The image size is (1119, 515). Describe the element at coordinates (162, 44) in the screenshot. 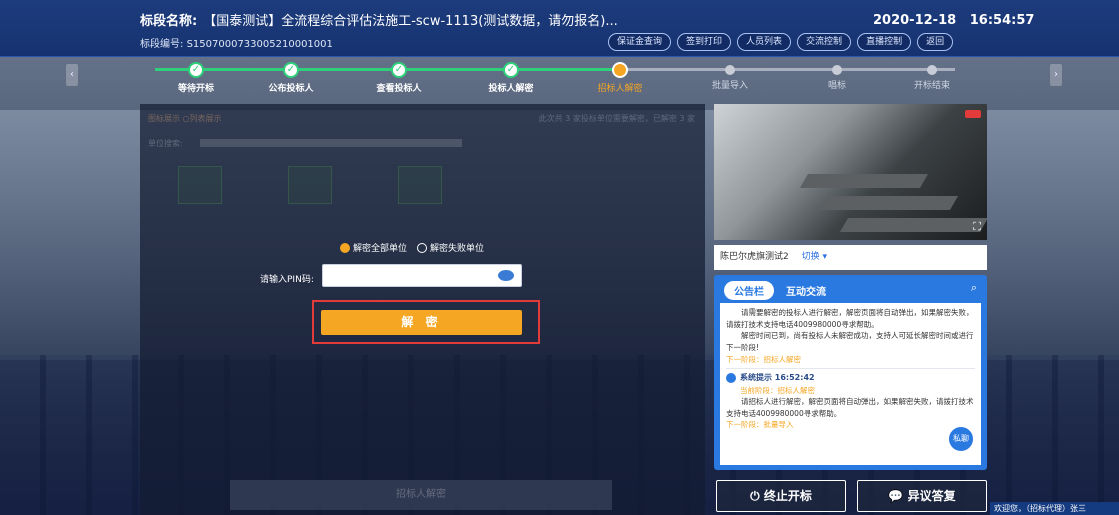

I see `bid-code-label: 标段编号:` at that location.